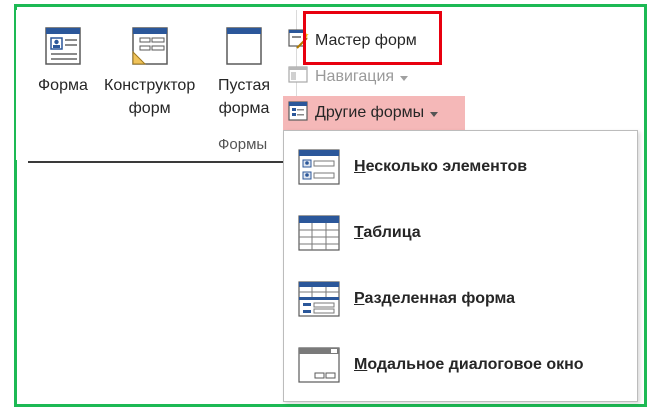 The width and height of the screenshot is (657, 413). I want to click on form-icon, so click(63, 47).